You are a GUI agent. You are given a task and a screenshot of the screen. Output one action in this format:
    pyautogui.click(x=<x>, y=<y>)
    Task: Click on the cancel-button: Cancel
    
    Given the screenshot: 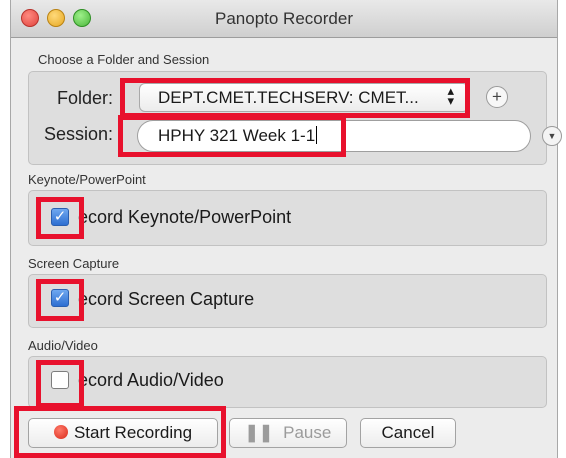 What is the action you would take?
    pyautogui.click(x=408, y=433)
    